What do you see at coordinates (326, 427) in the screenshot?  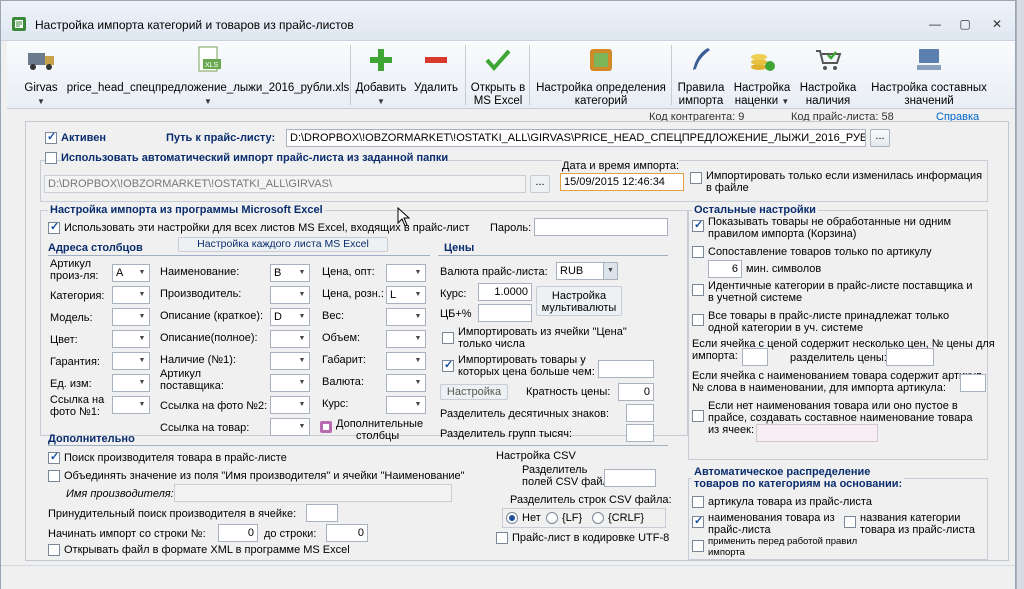 I see `extra-columns-icon` at bounding box center [326, 427].